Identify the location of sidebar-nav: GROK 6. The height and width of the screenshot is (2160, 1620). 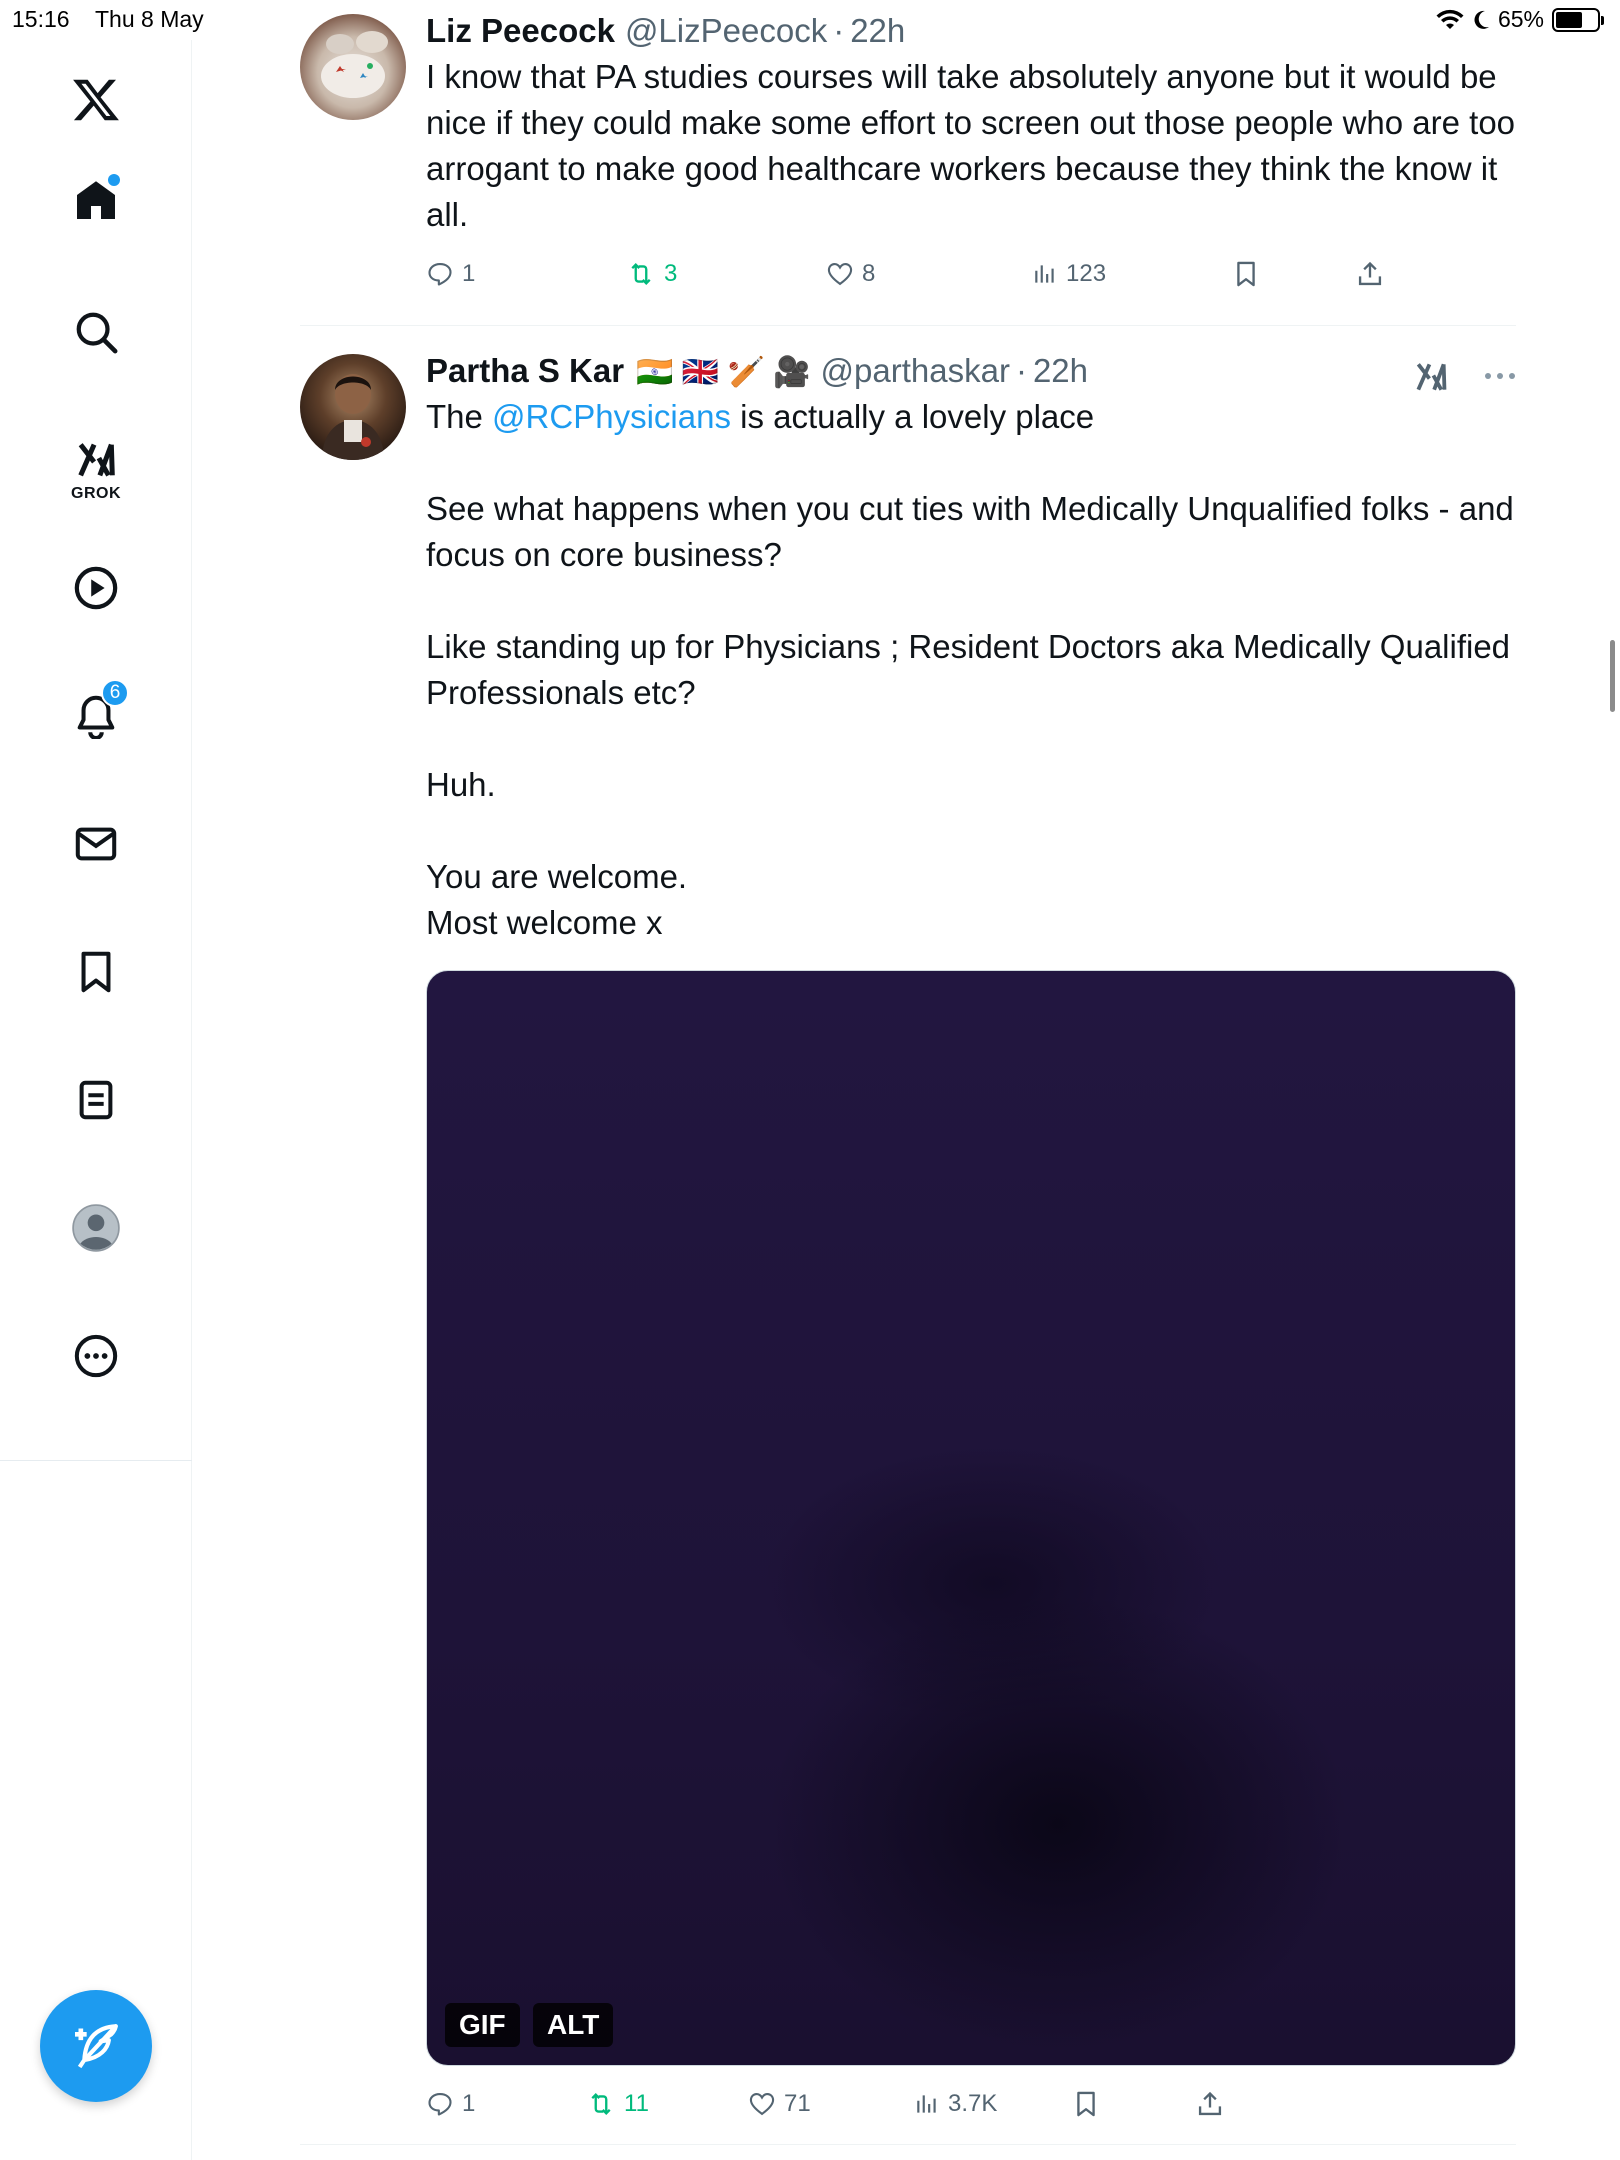
(96, 1100).